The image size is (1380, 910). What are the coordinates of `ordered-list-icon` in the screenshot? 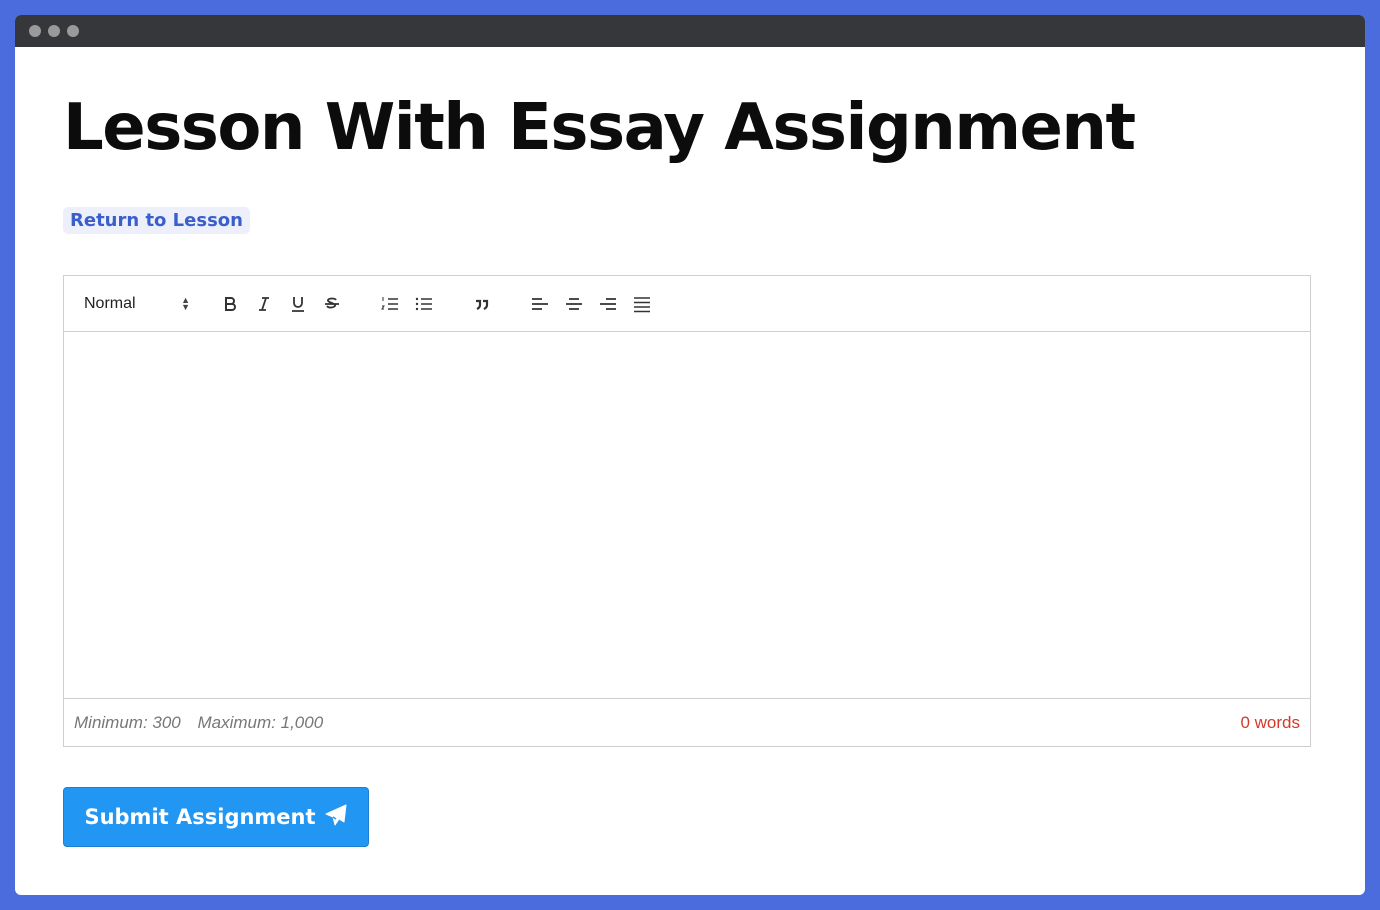 It's located at (390, 304).